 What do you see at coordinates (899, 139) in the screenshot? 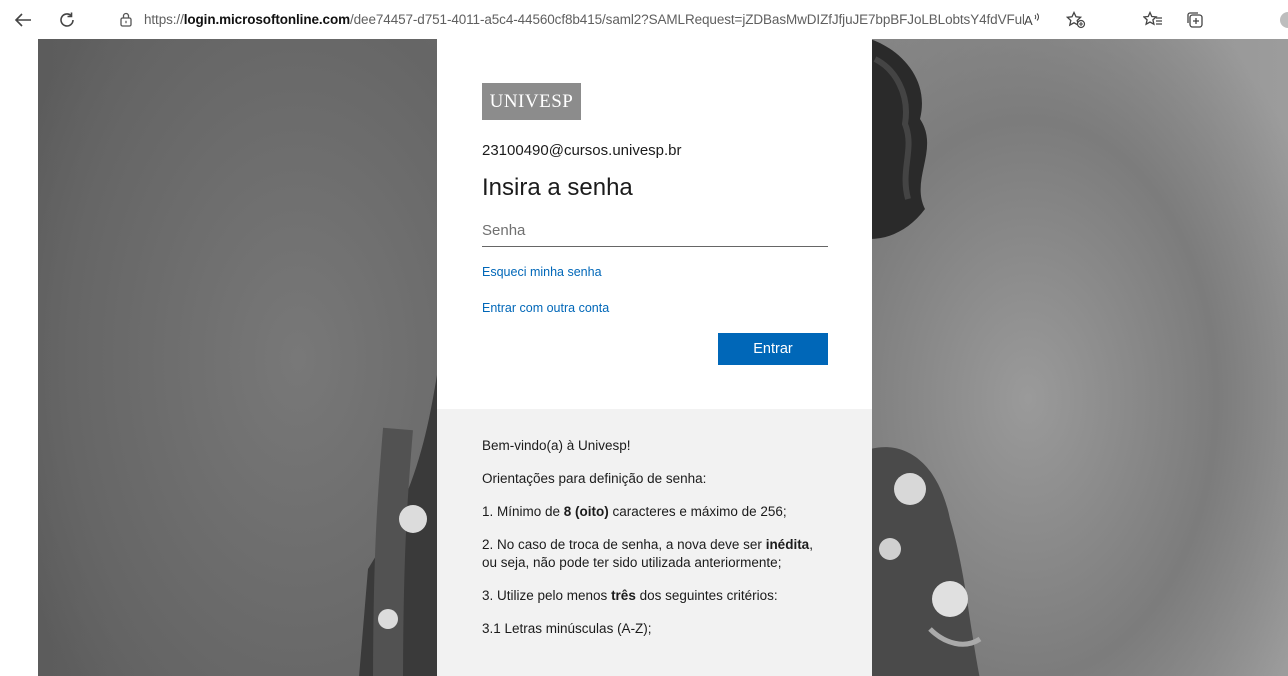
I see `background-hair-shape` at bounding box center [899, 139].